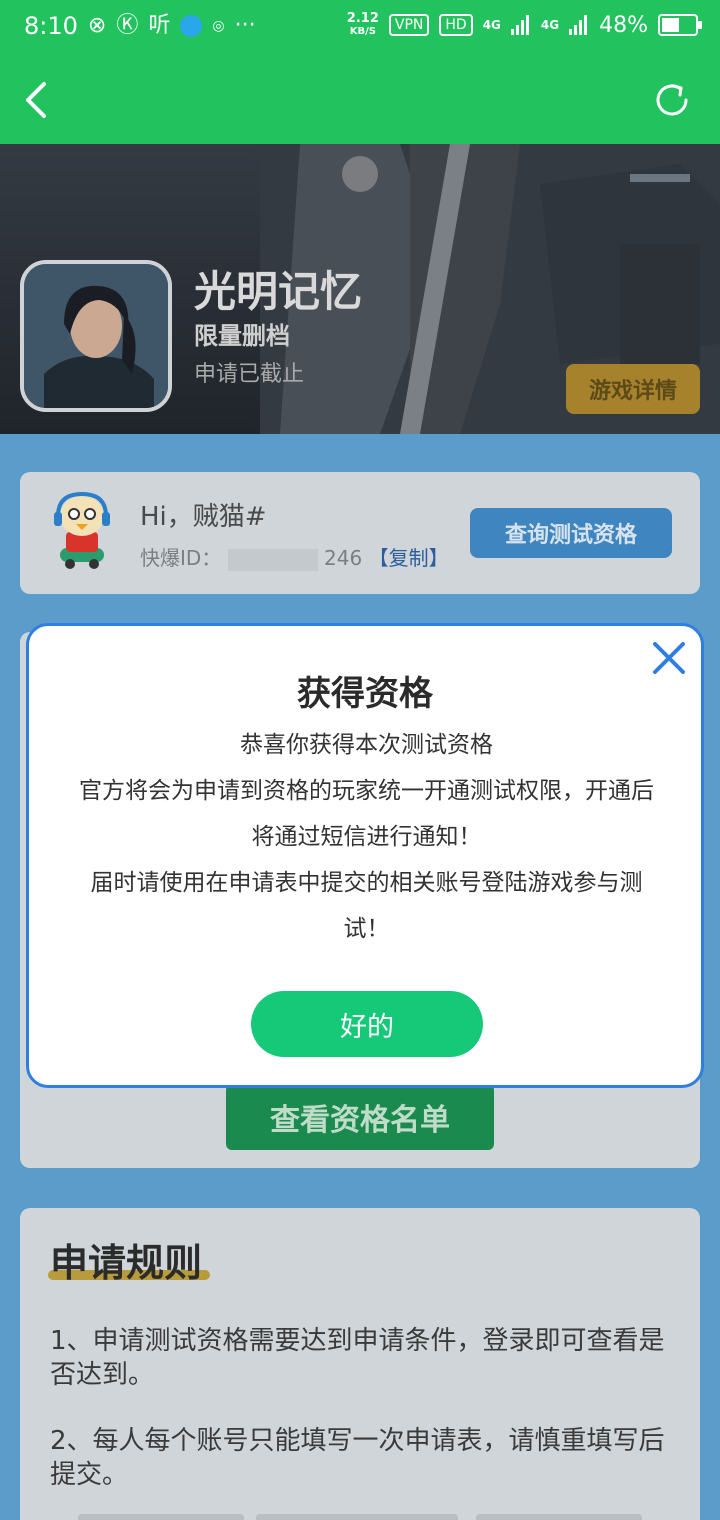 This screenshot has height=1520, width=720. I want to click on user-id-label: 快爆ID：, so click(181, 558).